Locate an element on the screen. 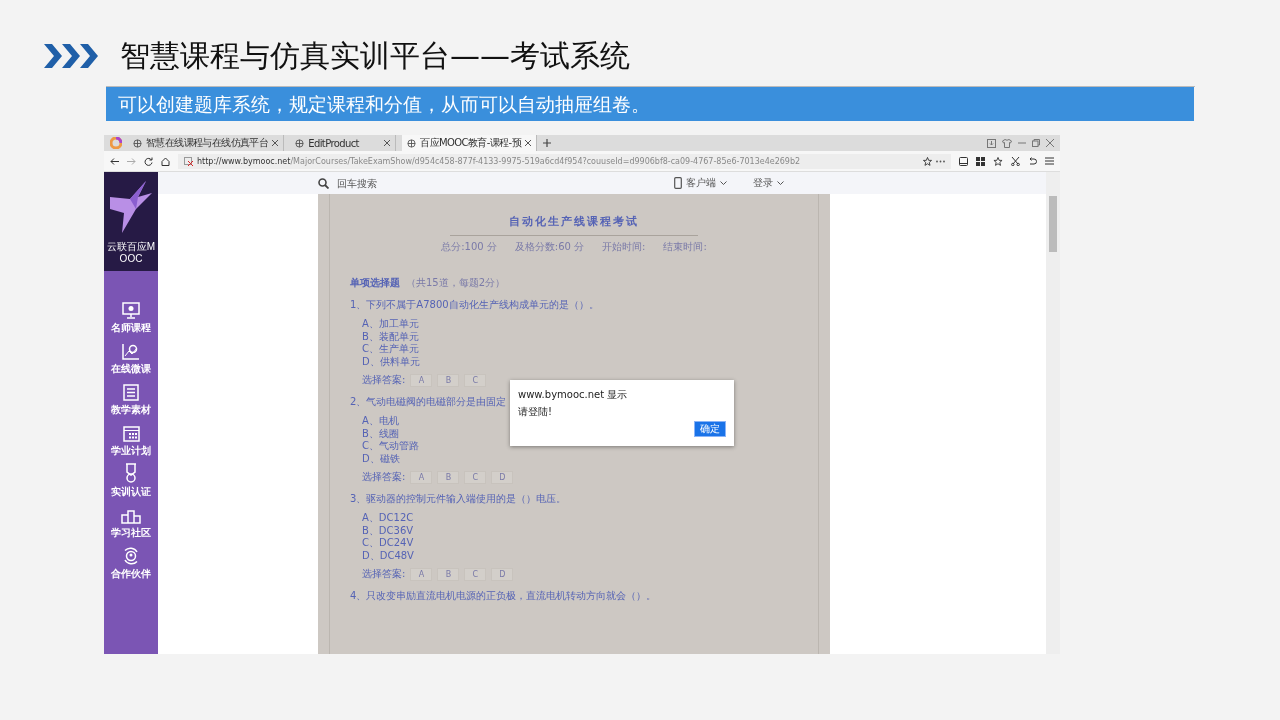 This screenshot has width=1280, height=720. dialog-title: www.bymooc.net 显示 is located at coordinates (573, 395).